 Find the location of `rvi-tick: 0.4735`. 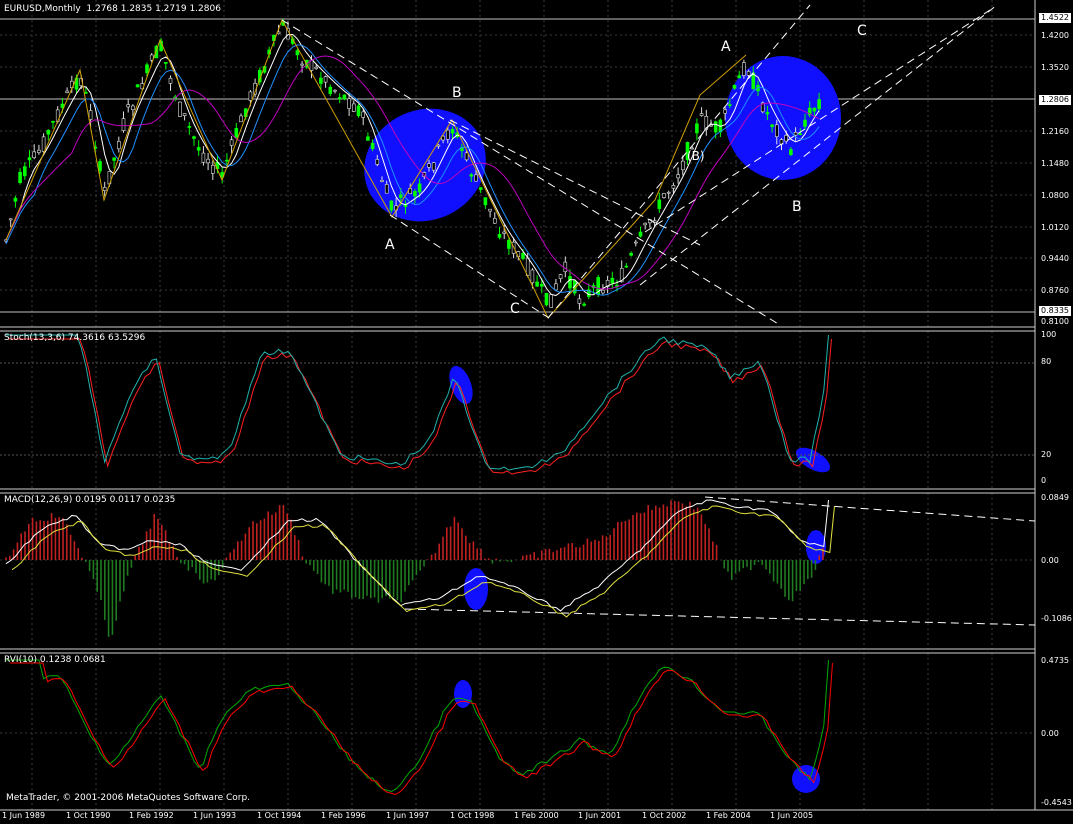

rvi-tick: 0.4735 is located at coordinates (1055, 660).